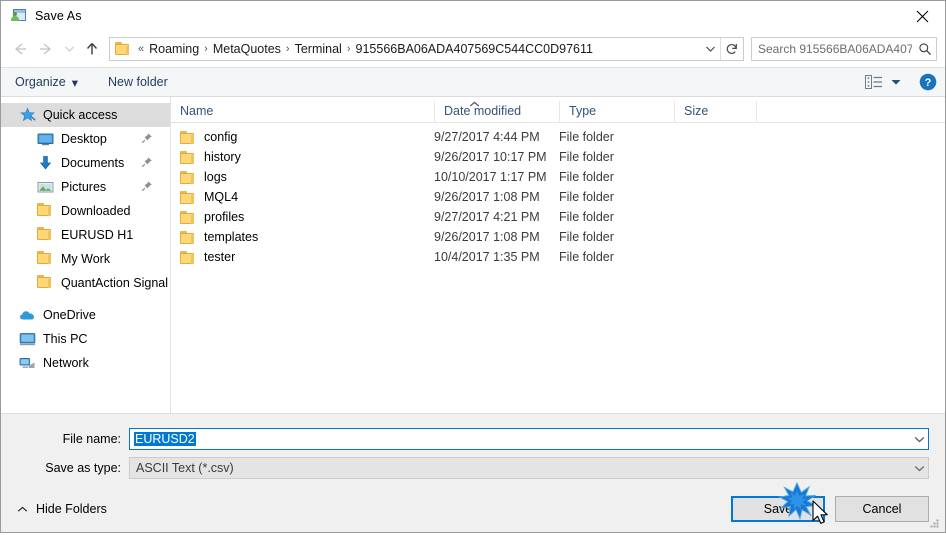 This screenshot has height=535, width=946. What do you see at coordinates (473, 82) in the screenshot?
I see `command-toolbar: Organize ▾ New folder ?` at bounding box center [473, 82].